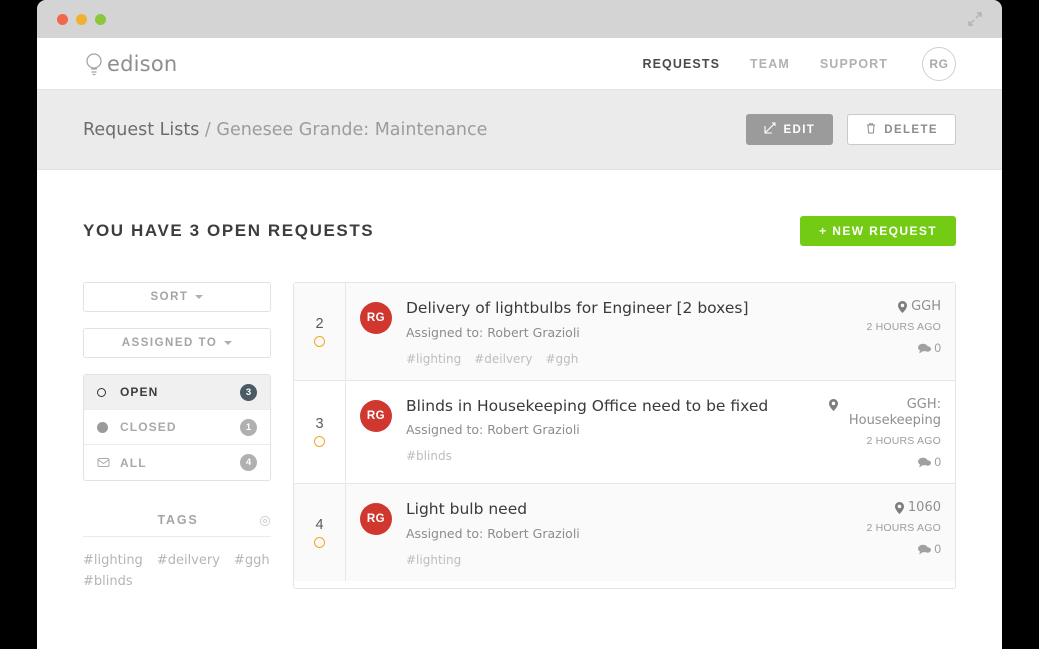  Describe the element at coordinates (320, 532) in the screenshot. I see `request-number-cell: 4` at that location.